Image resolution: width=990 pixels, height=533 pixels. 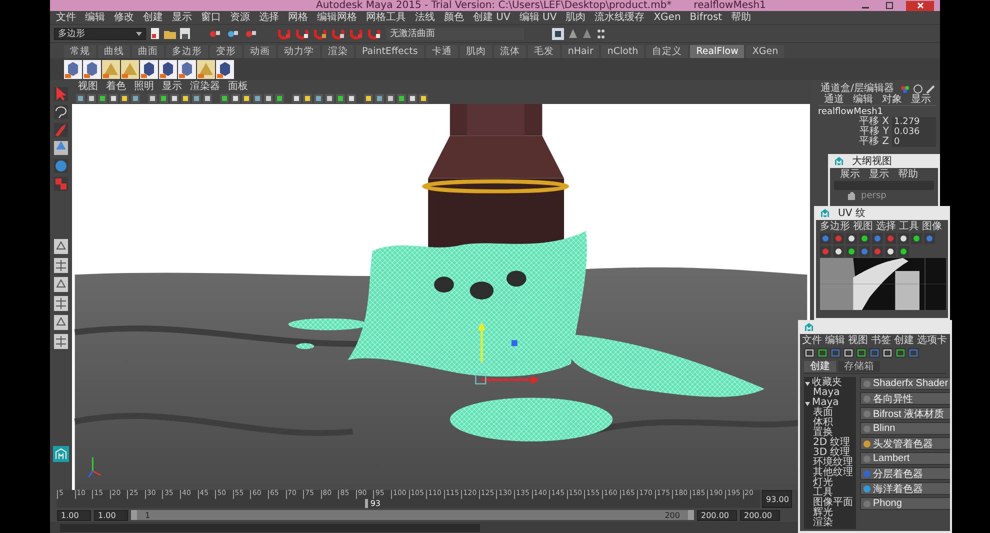 I want to click on menu-item: 着色, so click(x=116, y=86).